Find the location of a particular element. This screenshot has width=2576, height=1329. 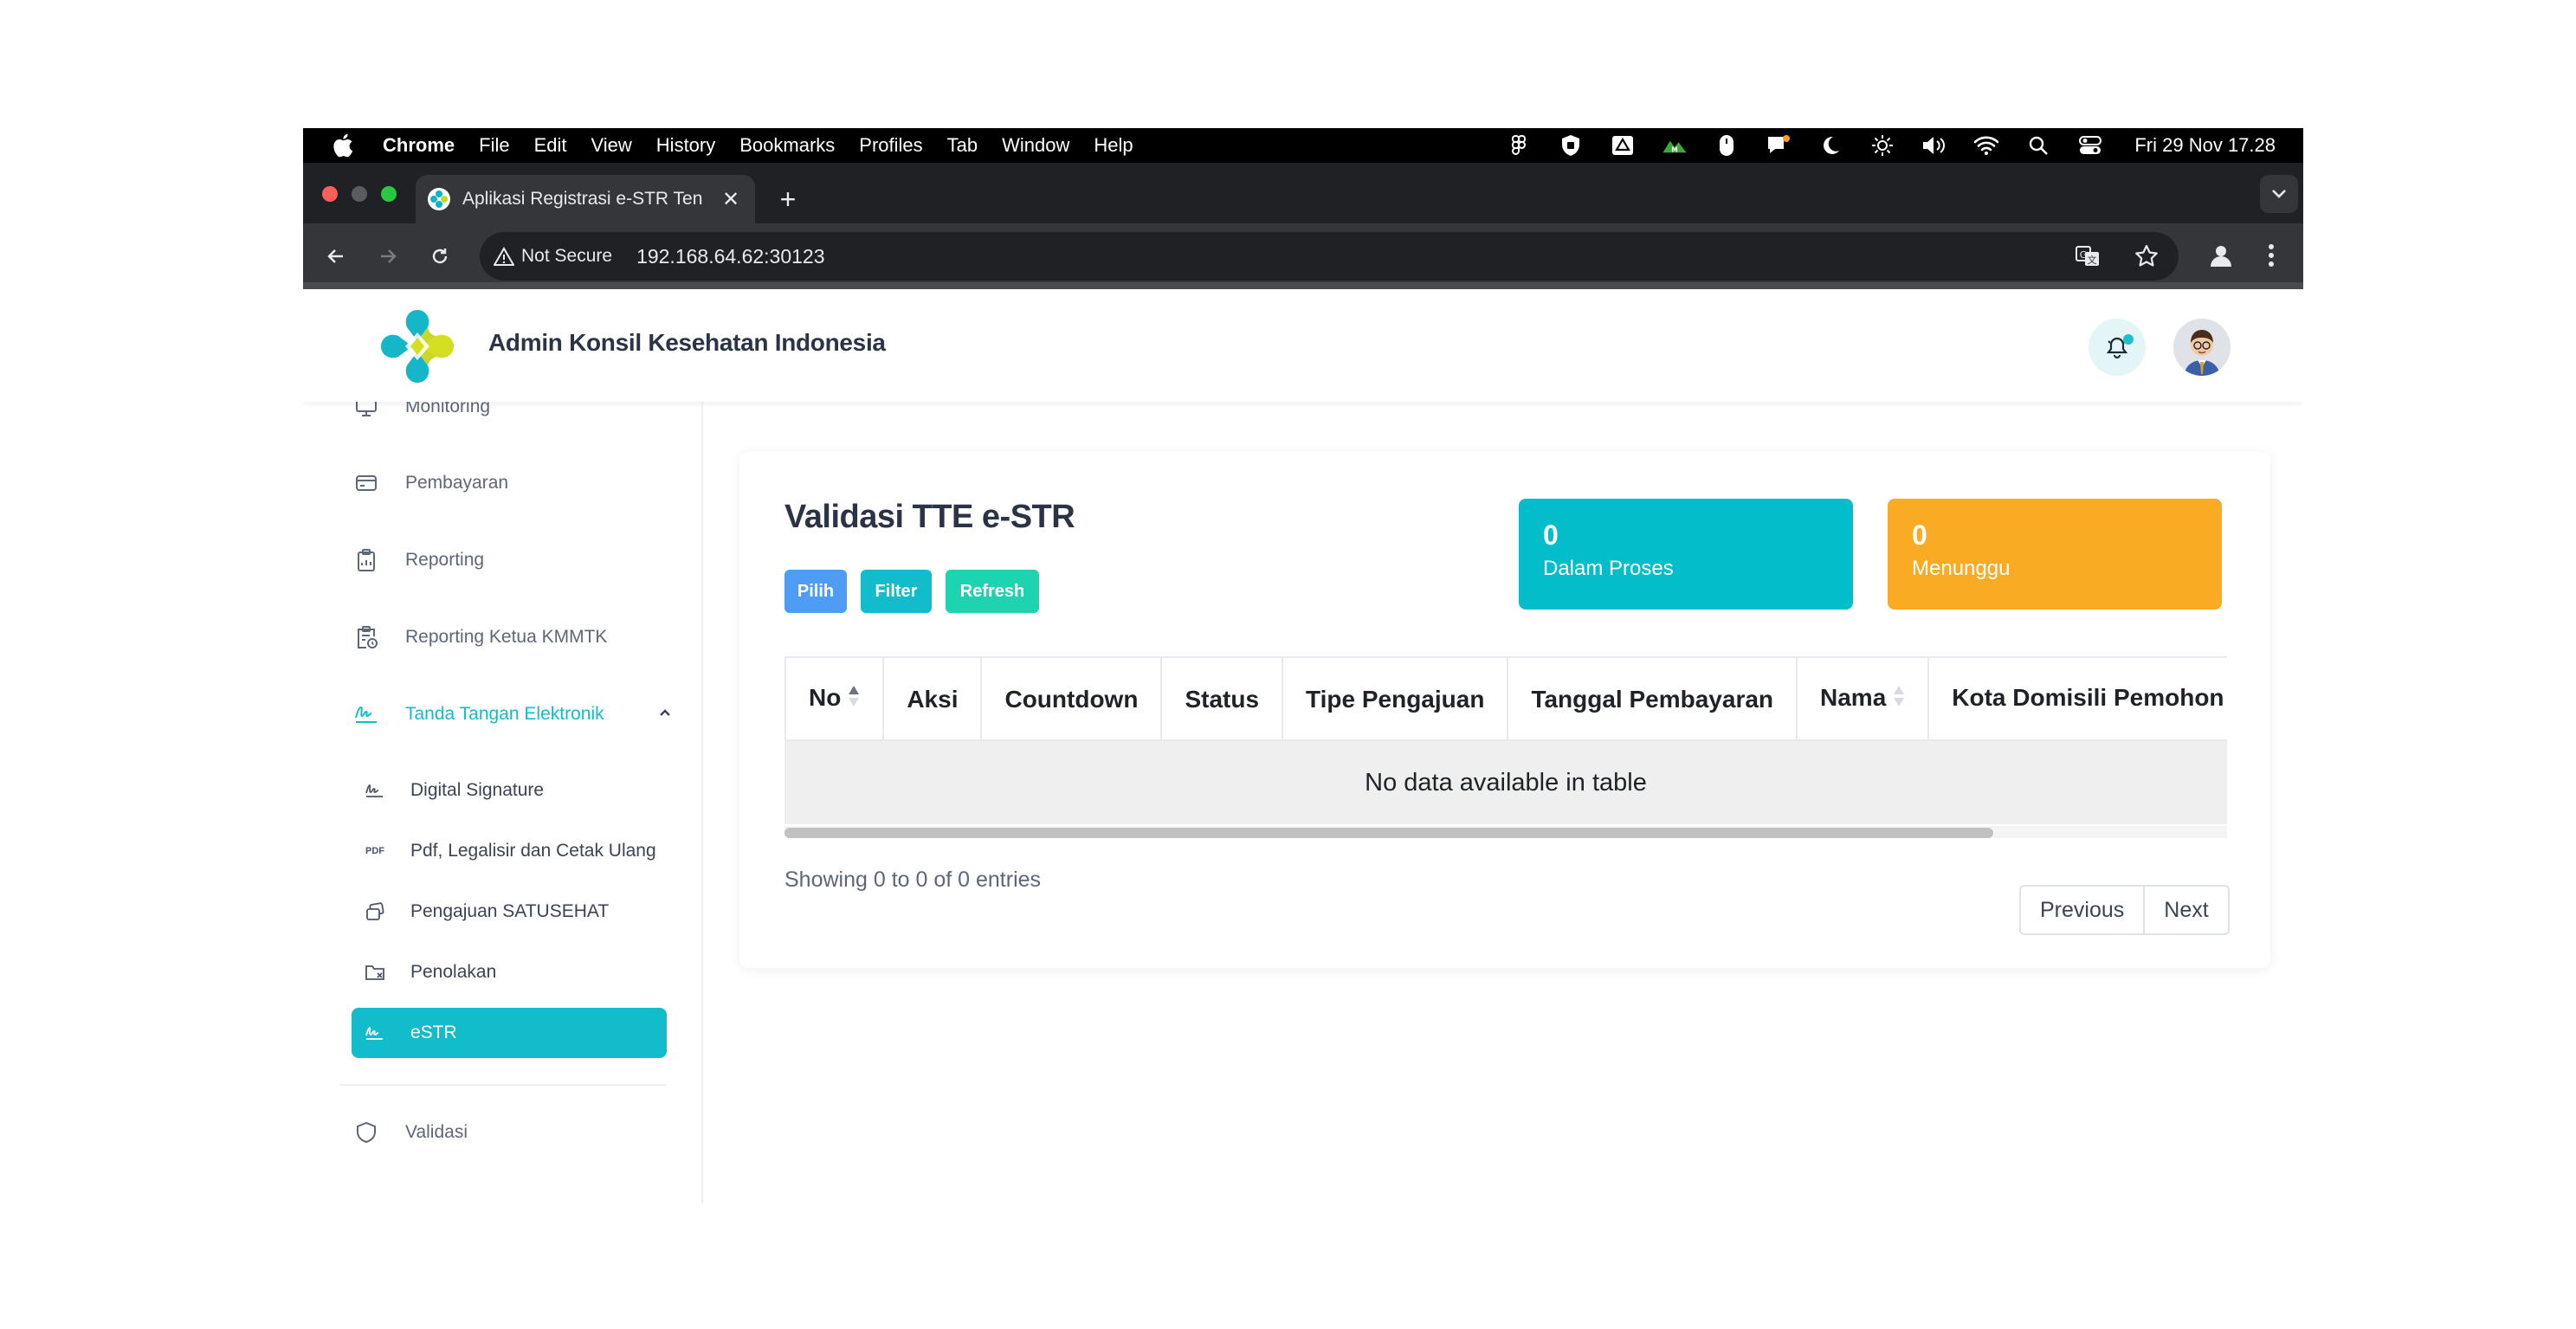

menu-view: View is located at coordinates (611, 145).